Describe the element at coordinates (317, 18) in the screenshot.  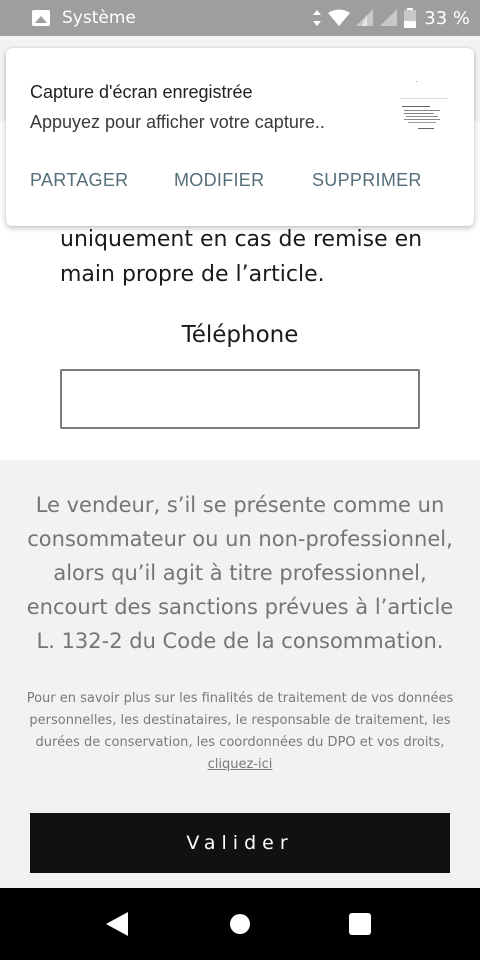
I see `data-transfer-icon` at that location.